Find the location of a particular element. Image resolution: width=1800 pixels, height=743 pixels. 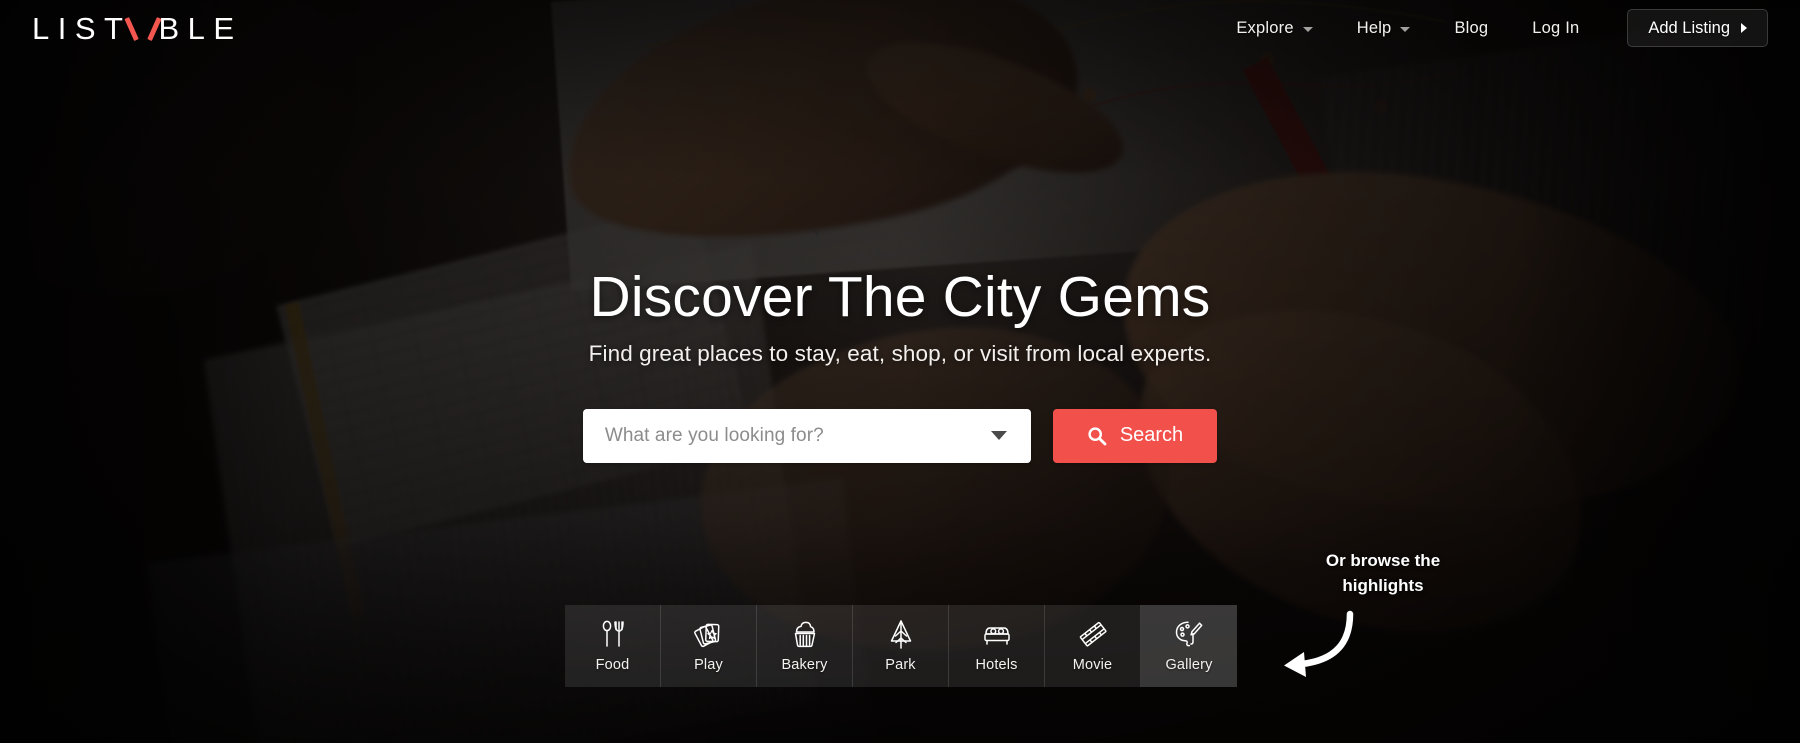

main-navigation: Explore Help Blog Log In Add Listing is located at coordinates (1491, 28).